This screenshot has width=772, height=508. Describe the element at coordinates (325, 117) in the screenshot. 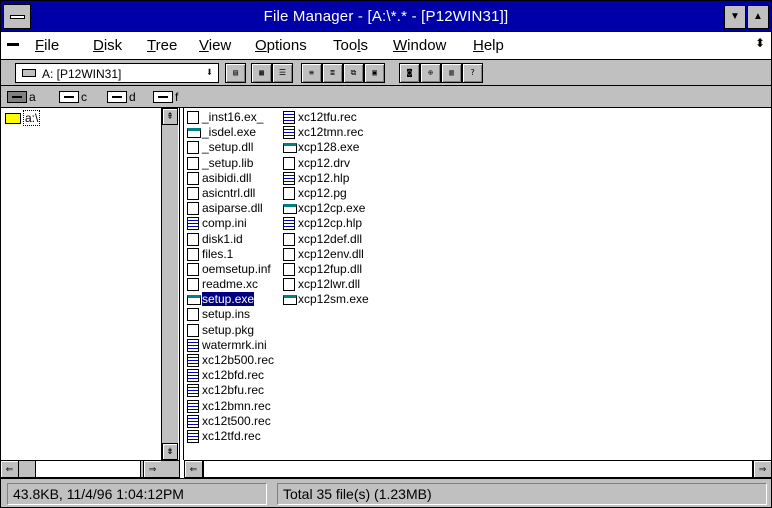

I see `file-item: xc12tfu.rec` at that location.